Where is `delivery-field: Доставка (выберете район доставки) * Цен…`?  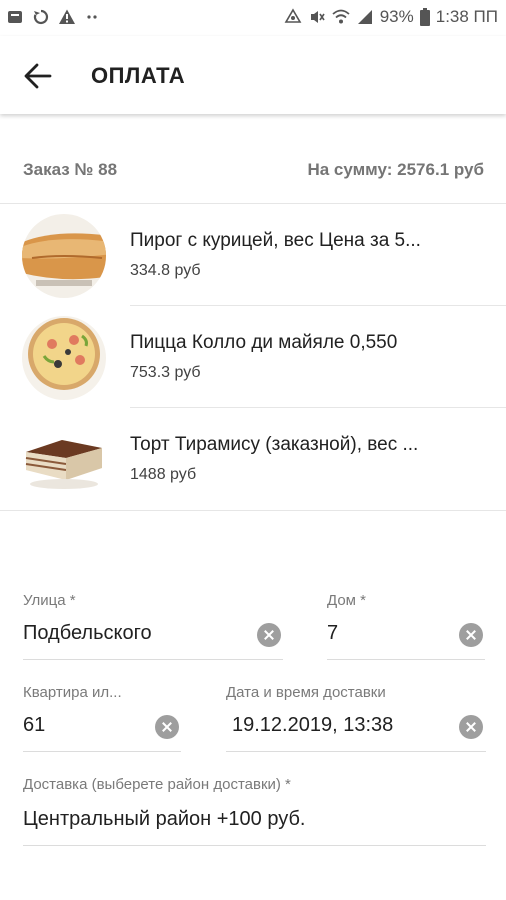
delivery-field: Доставка (выберете район доставки) * Цен… is located at coordinates (254, 811).